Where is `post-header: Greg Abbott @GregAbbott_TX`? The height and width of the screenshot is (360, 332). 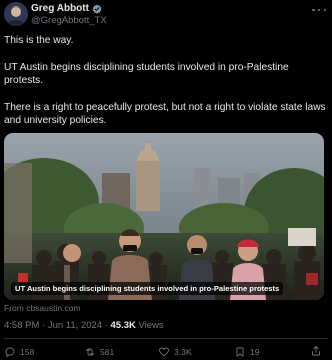
post-header: Greg Abbott @GregAbbott_TX is located at coordinates (166, 15).